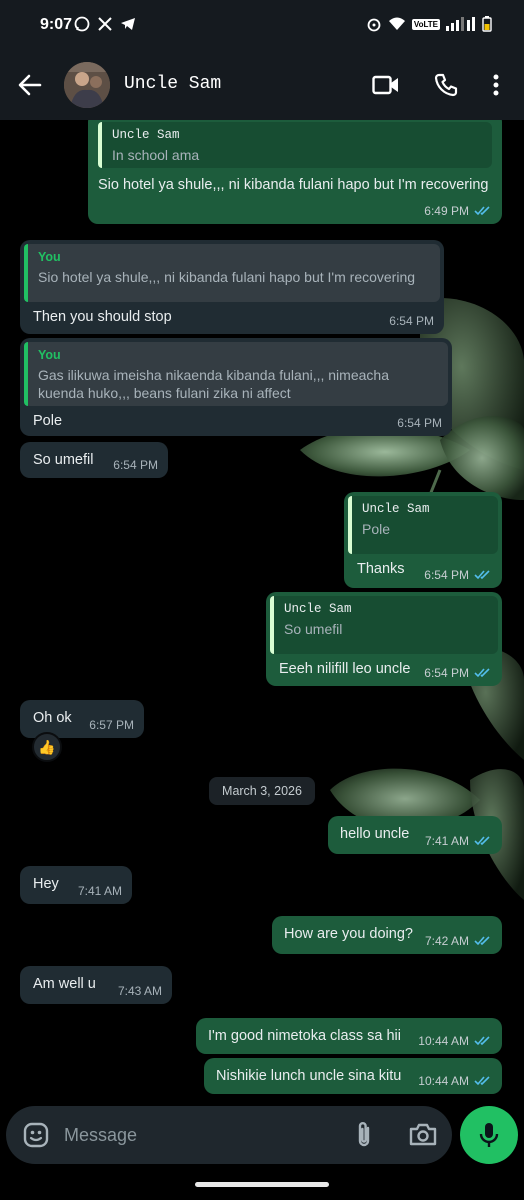 This screenshot has width=524, height=1200. What do you see at coordinates (446, 211) in the screenshot?
I see `message-time: 6:49 PM` at bounding box center [446, 211].